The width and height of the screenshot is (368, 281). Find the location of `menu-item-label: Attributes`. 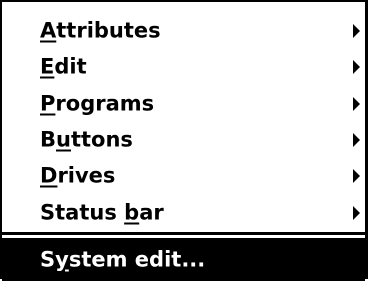

menu-item-label: Attributes is located at coordinates (100, 30).